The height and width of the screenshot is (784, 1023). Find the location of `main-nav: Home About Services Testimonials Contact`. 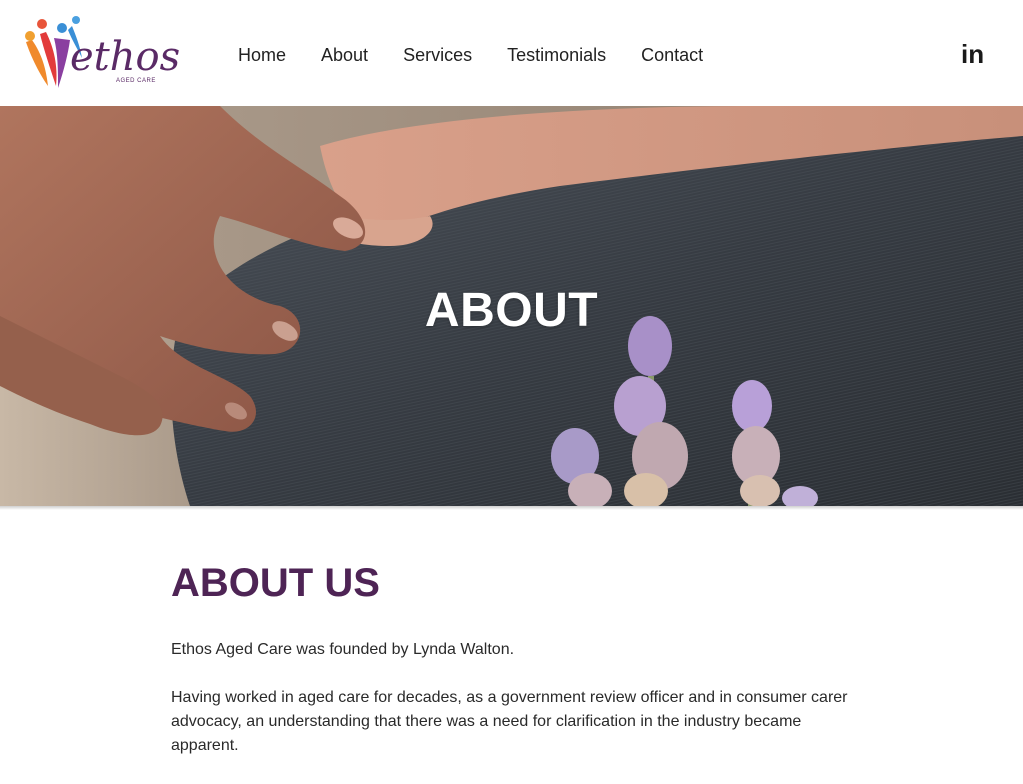

main-nav: Home About Services Testimonials Contact is located at coordinates (488, 55).